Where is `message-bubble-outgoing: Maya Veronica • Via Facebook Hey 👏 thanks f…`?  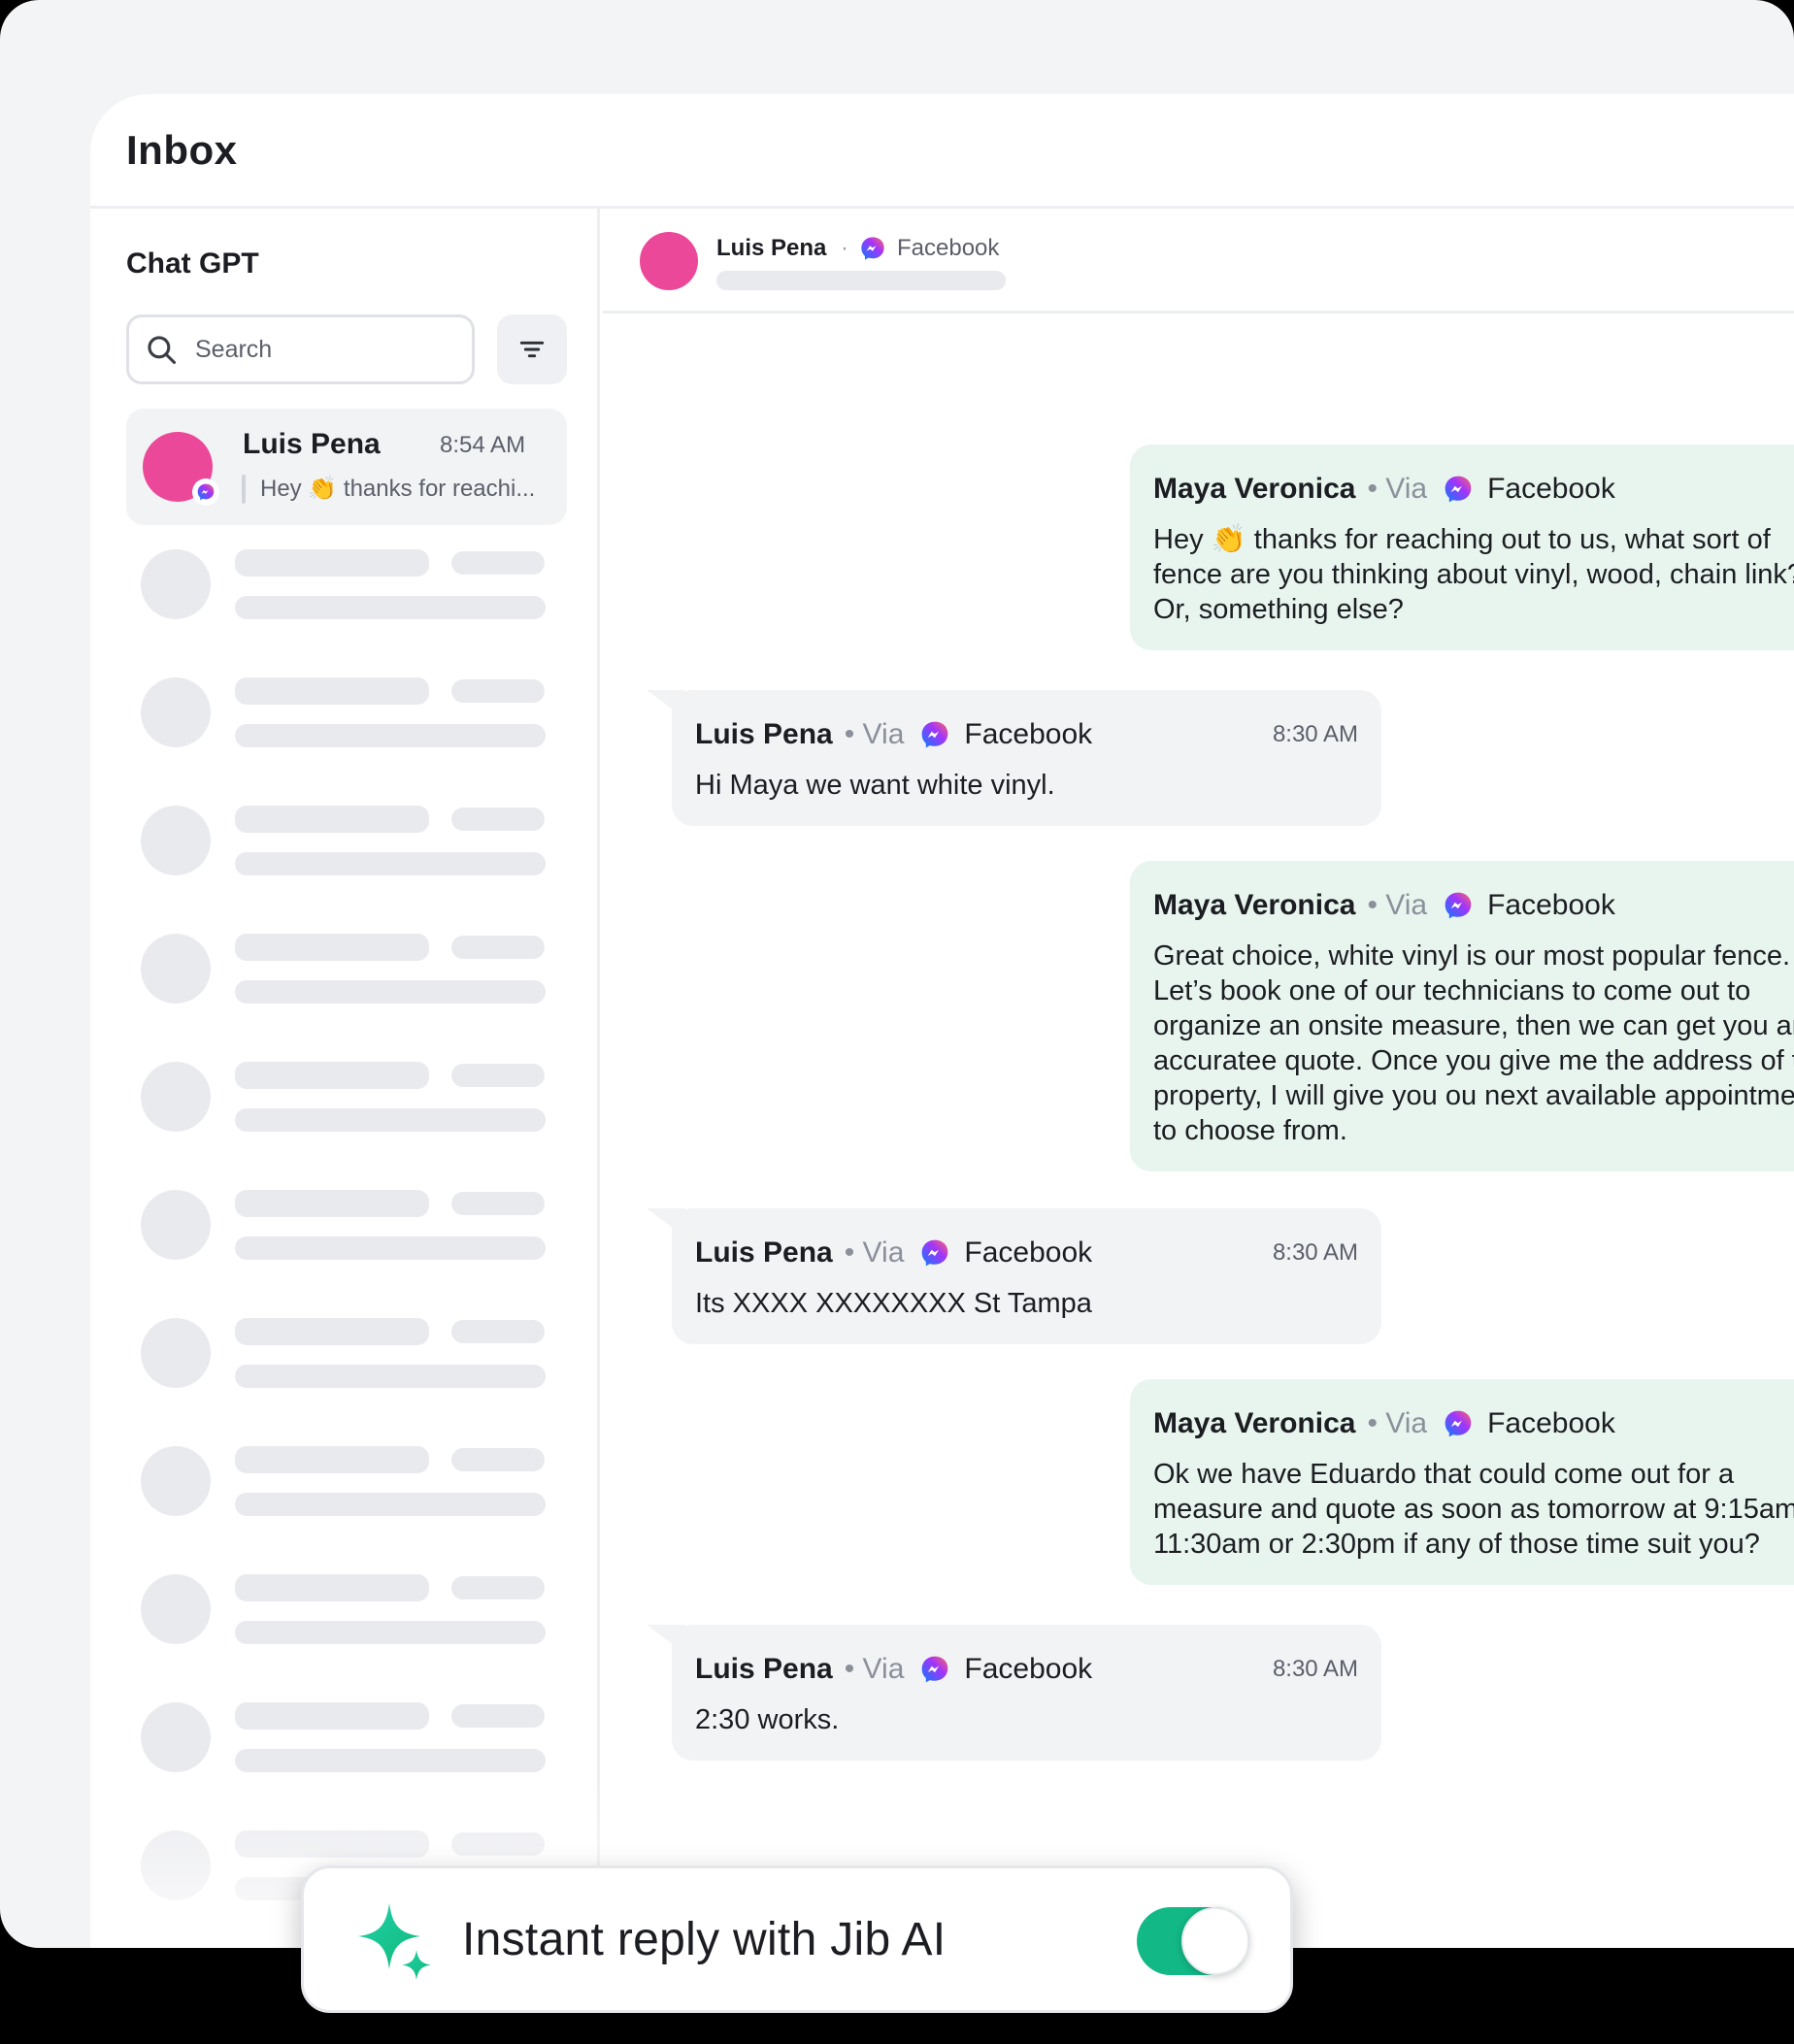
message-bubble-outgoing: Maya Veronica • Via Facebook Hey 👏 thanks f… is located at coordinates (1462, 547).